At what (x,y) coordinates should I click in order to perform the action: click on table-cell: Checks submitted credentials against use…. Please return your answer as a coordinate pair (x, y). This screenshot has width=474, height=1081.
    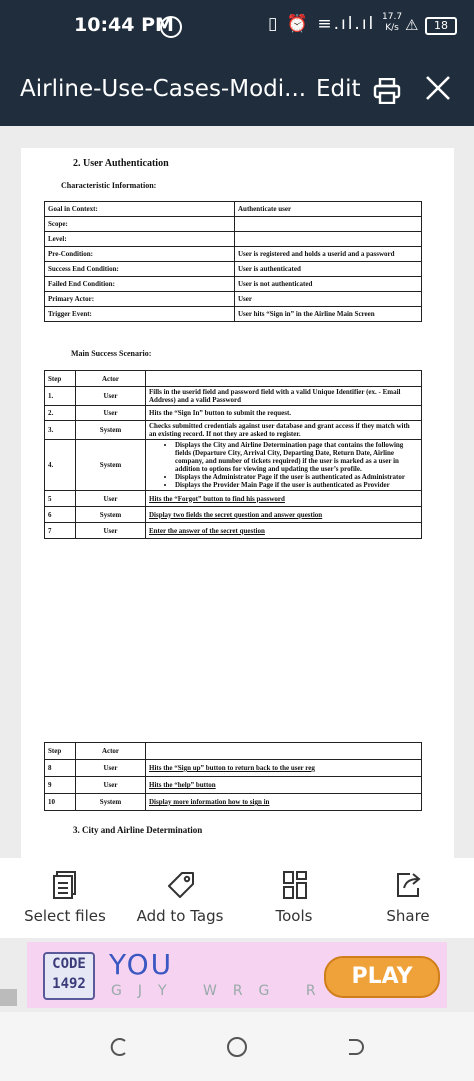
    Looking at the image, I should click on (283, 430).